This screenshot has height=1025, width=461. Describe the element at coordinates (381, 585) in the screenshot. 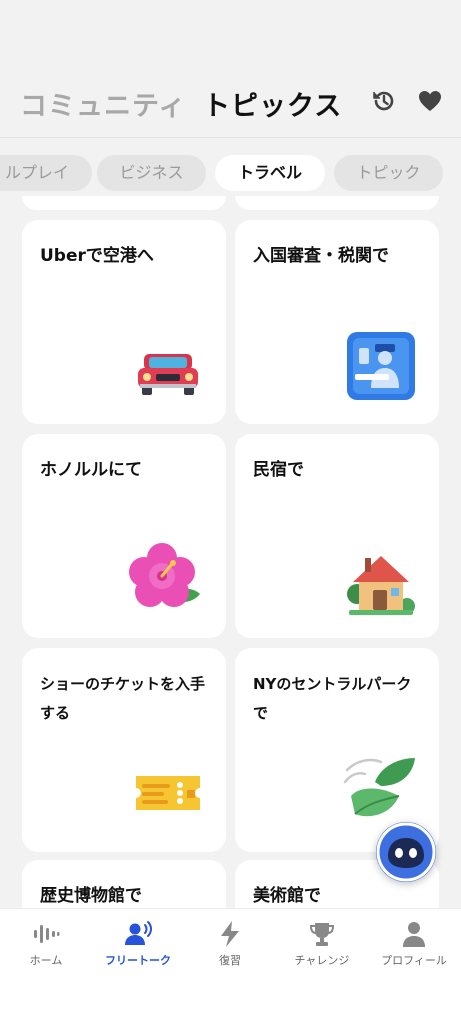

I see `house-icon` at that location.